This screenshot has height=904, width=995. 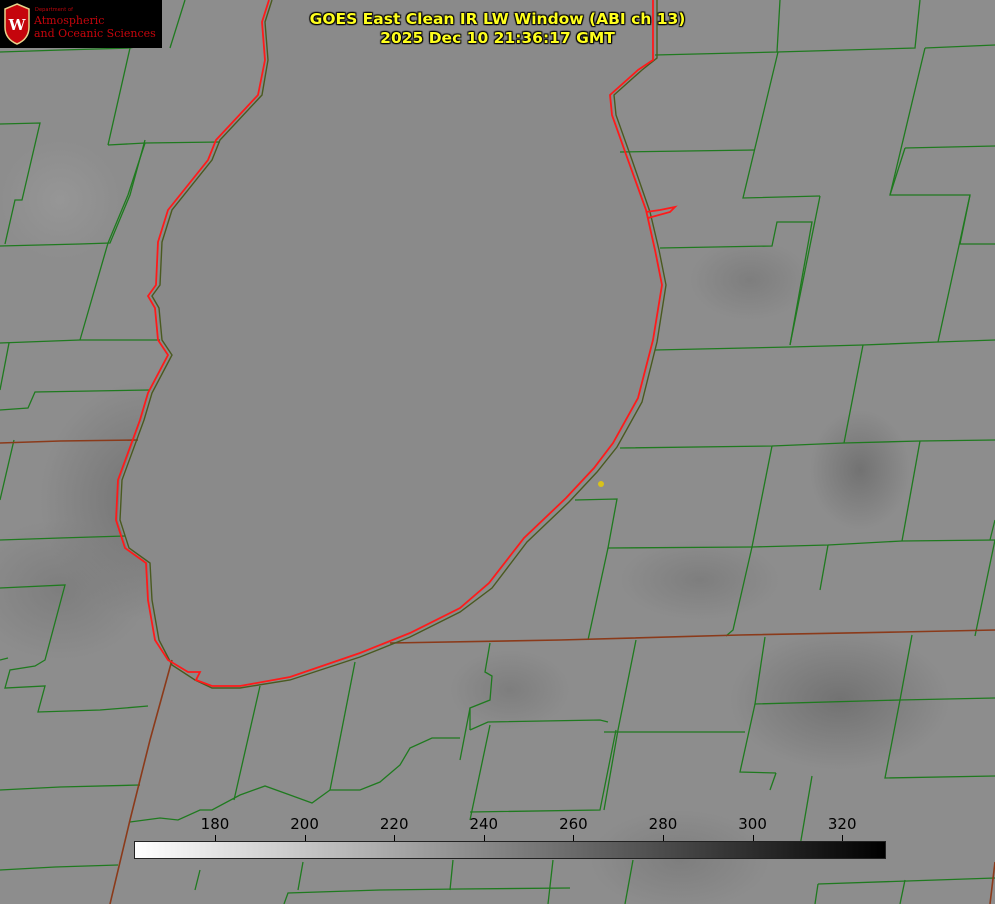 What do you see at coordinates (304, 824) in the screenshot?
I see `colorbar-tick-label: 200` at bounding box center [304, 824].